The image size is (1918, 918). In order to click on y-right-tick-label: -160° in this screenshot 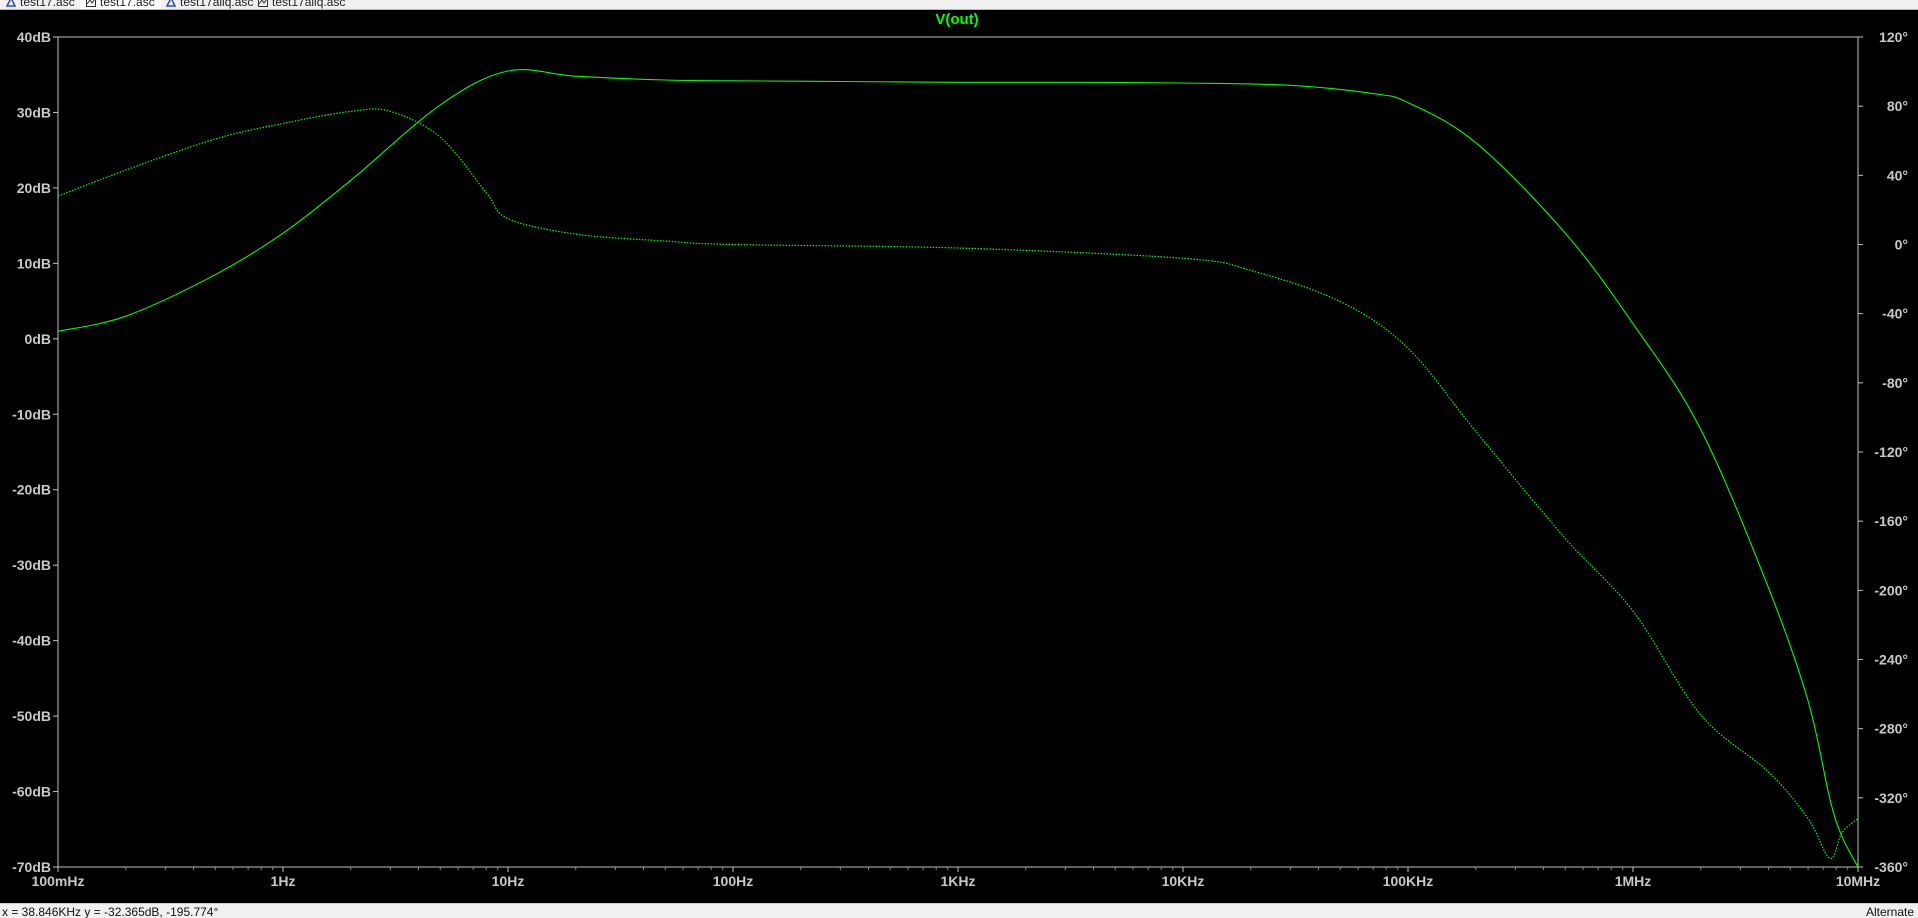, I will do `click(1891, 521)`.